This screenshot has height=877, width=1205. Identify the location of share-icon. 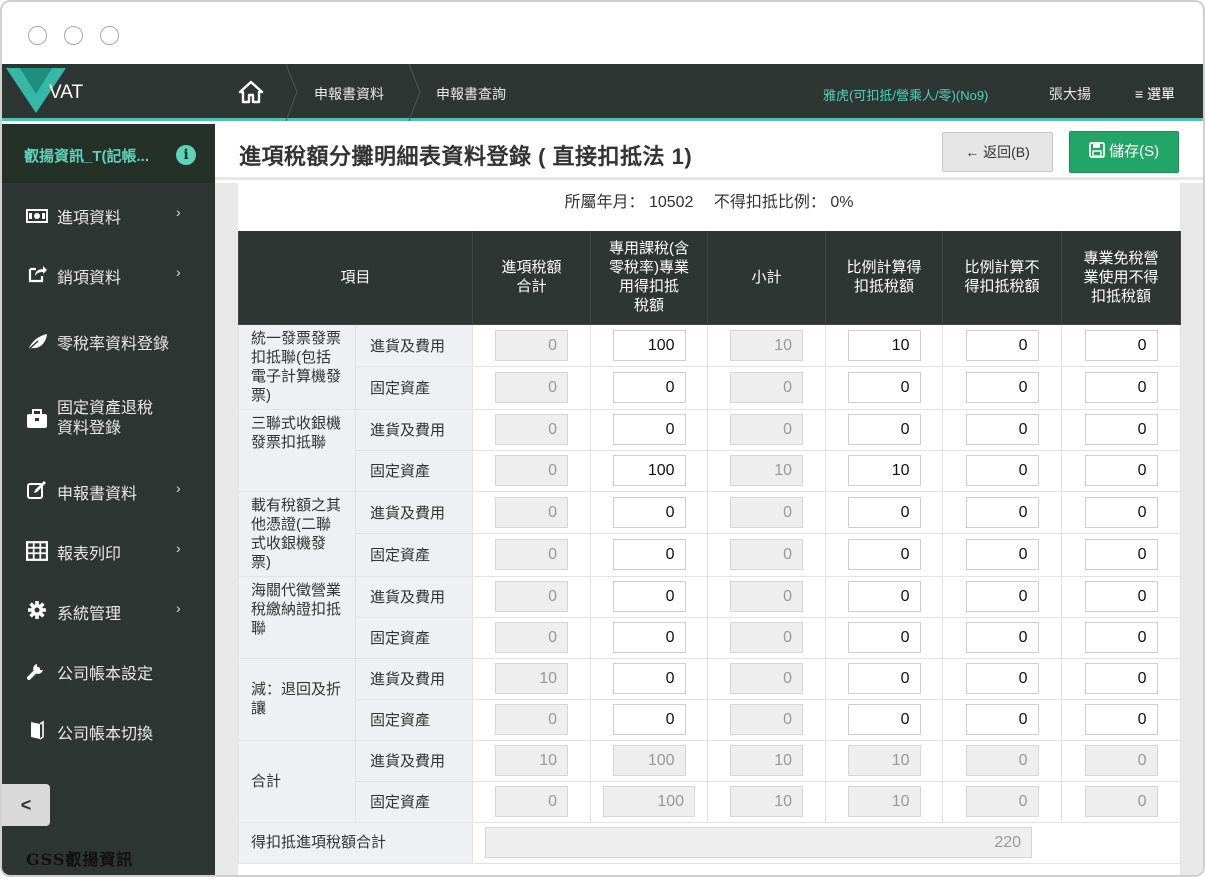
(37, 274).